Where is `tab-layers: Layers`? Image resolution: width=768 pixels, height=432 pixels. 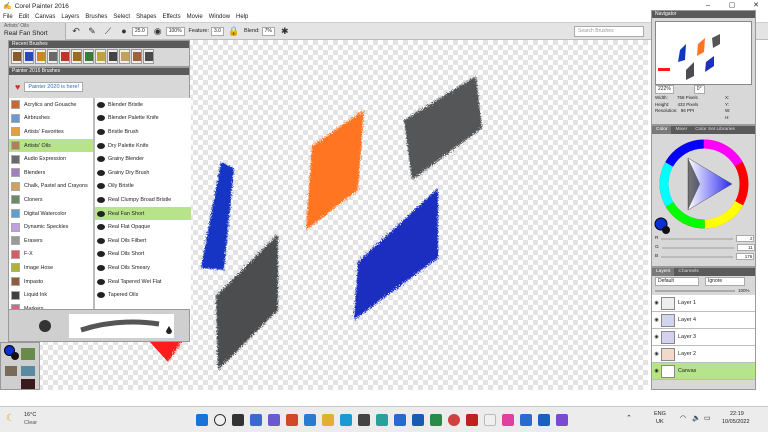 tab-layers: Layers is located at coordinates (663, 272).